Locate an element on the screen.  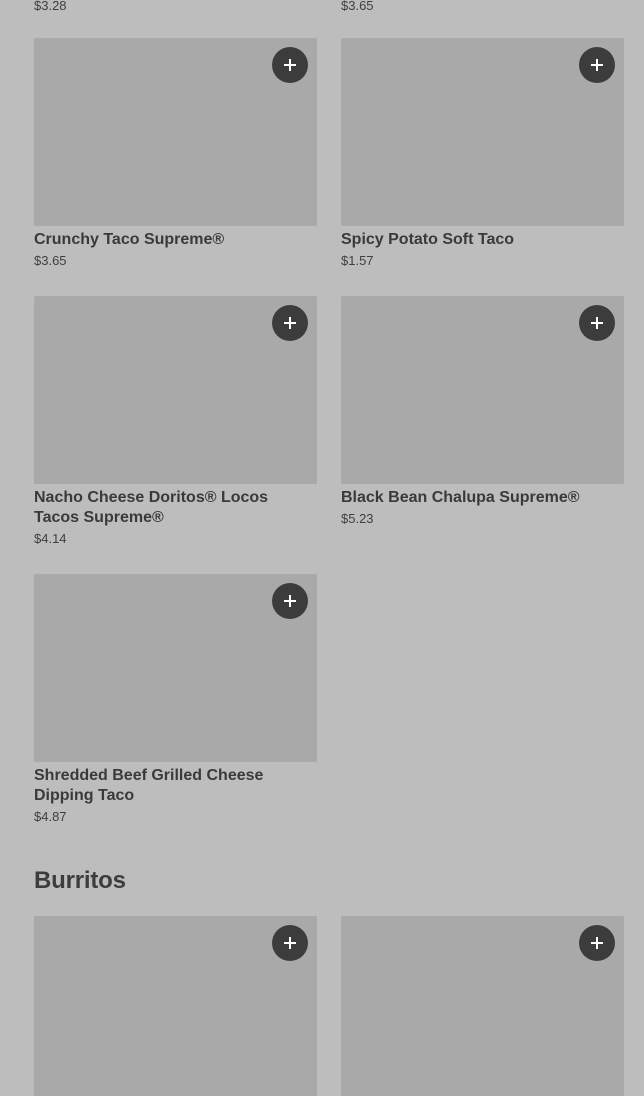
item-price: $5.23 is located at coordinates (357, 518).